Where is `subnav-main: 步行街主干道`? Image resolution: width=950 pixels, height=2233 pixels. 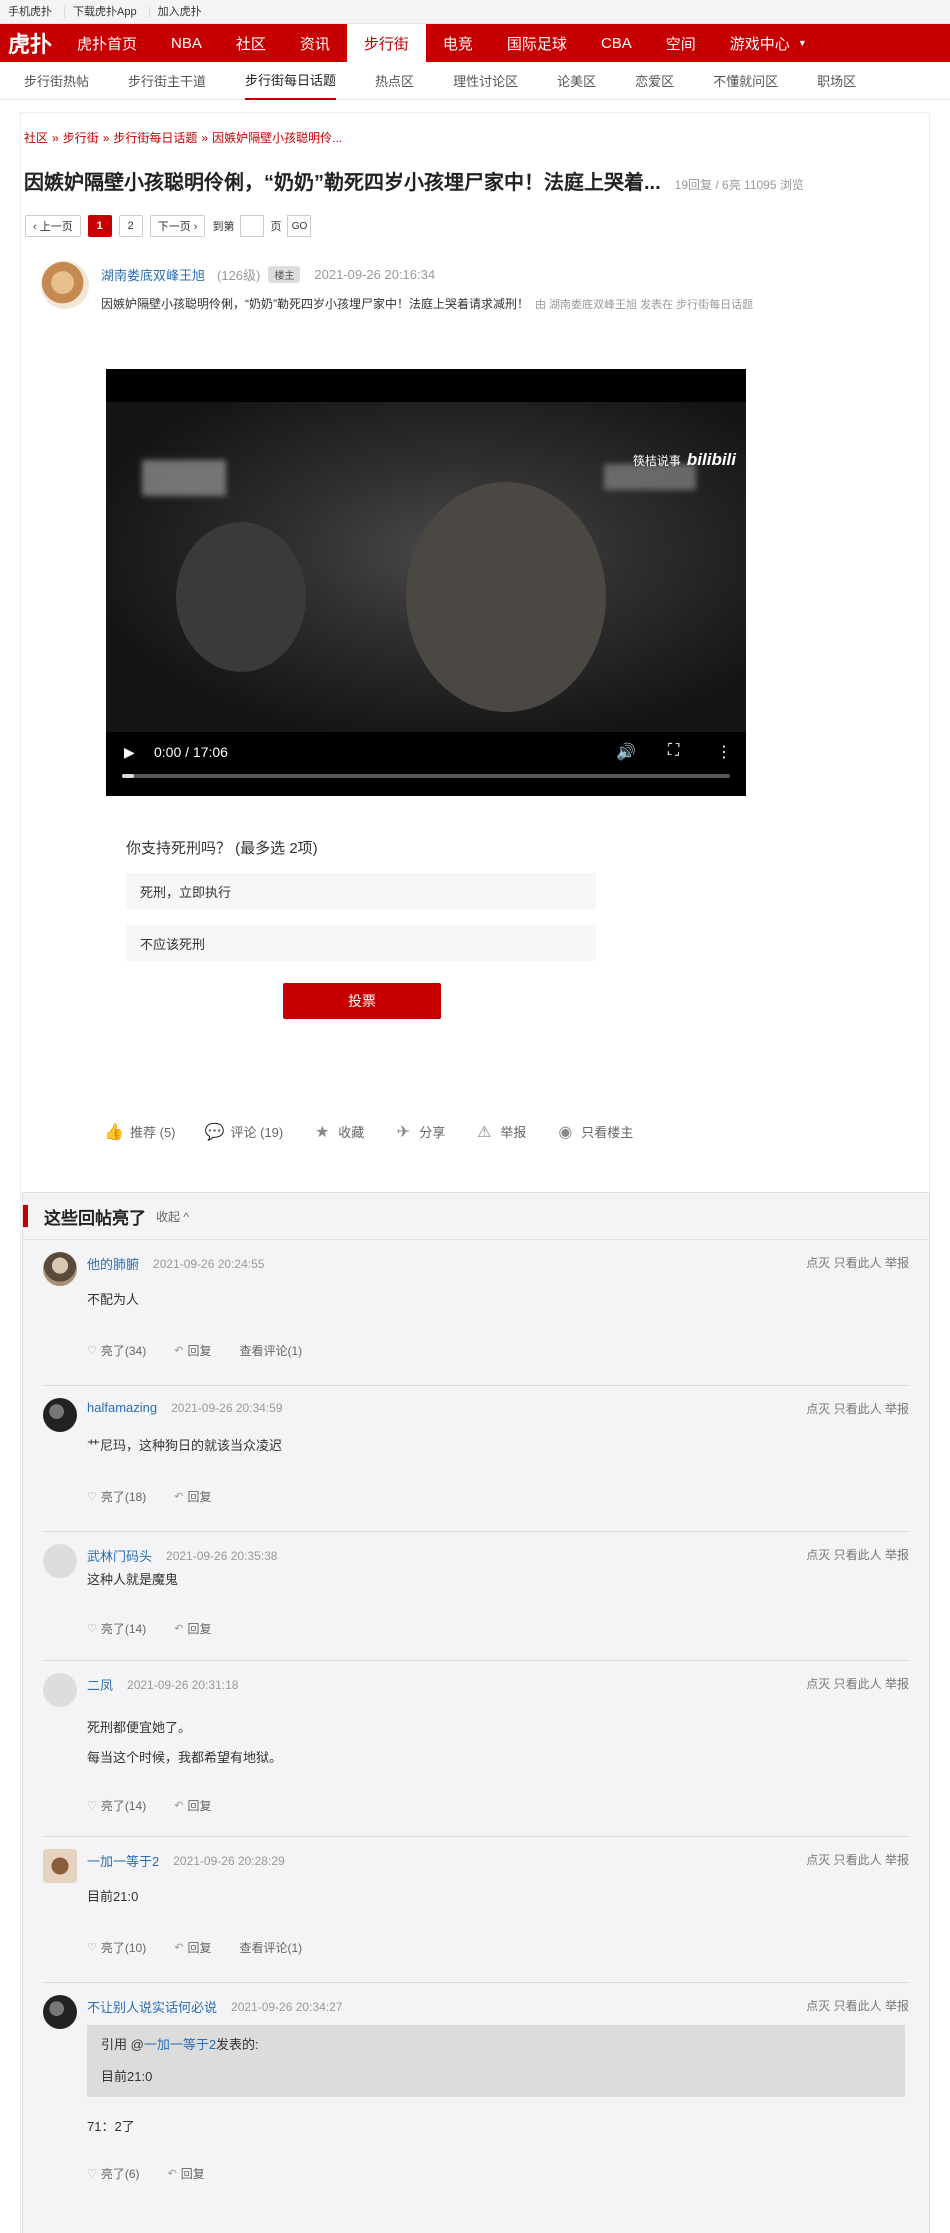
subnav-main: 步行街主干道 is located at coordinates (167, 81).